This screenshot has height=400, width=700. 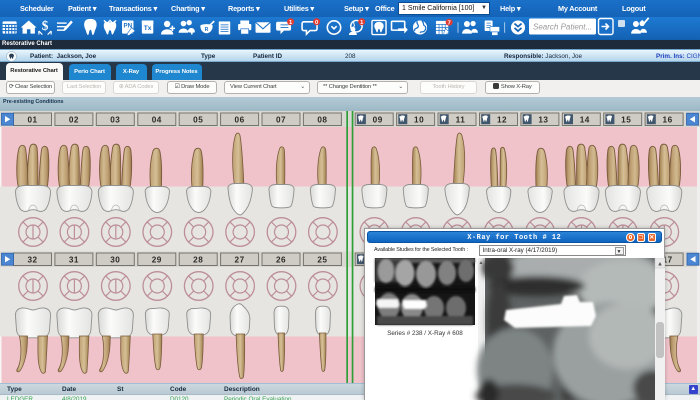 What do you see at coordinates (461, 119) in the screenshot?
I see `svg-text: 11` at bounding box center [461, 119].